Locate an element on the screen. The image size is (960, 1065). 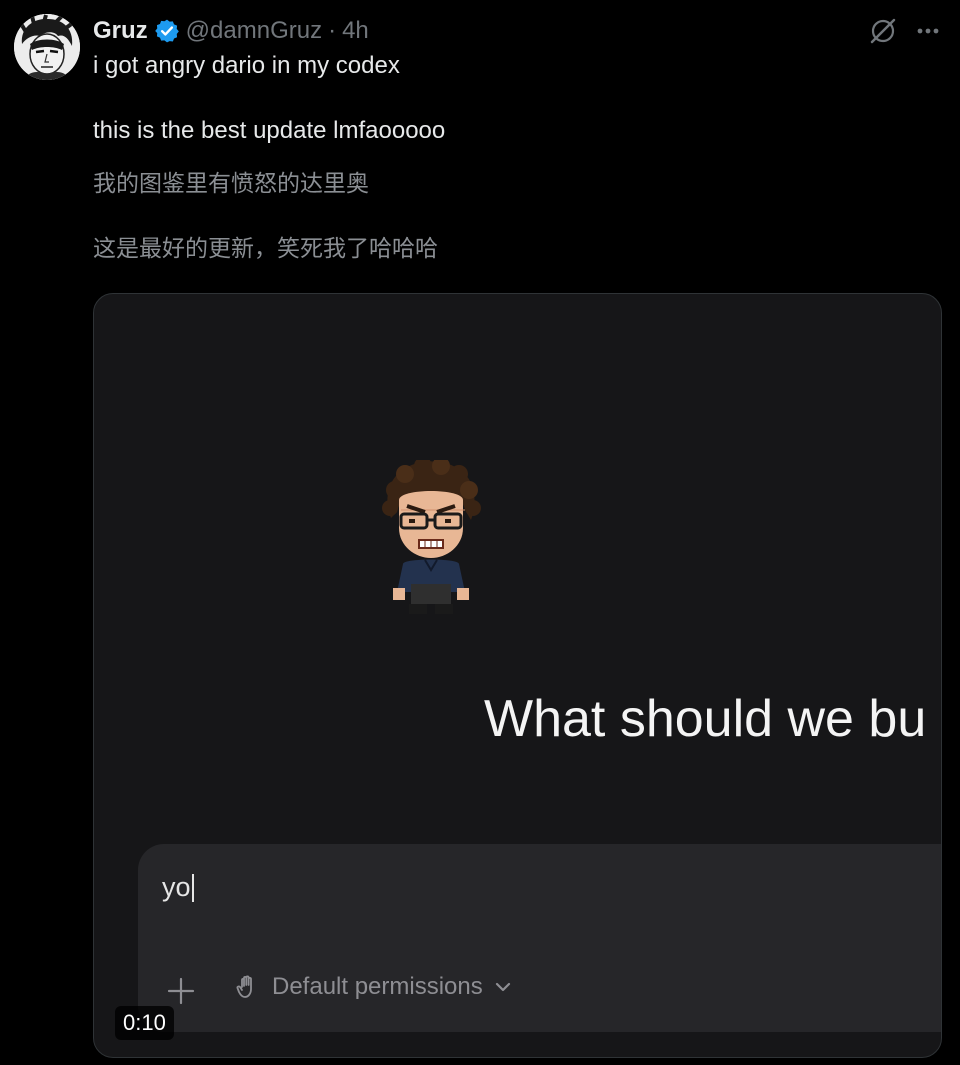
verified-badge-icon is located at coordinates (167, 31).